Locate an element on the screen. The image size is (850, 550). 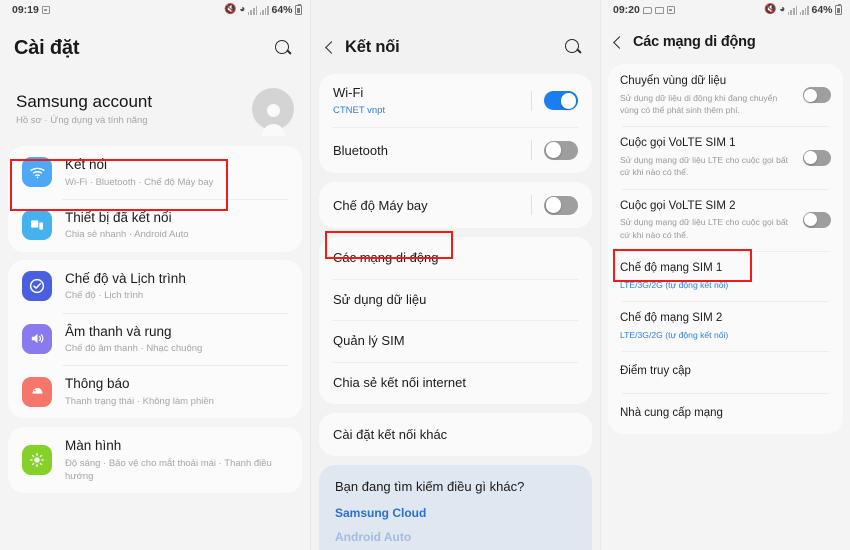
sidebar-item-label: Thiết bị đã kết nối is located at coordinates (118, 217).